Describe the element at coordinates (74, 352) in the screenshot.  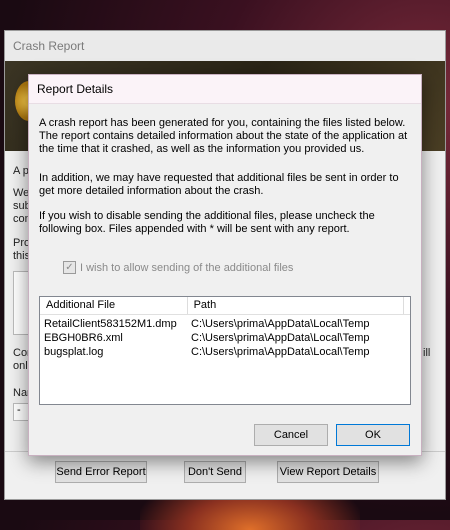
I see `file-name-cell: bugsplat.log` at that location.